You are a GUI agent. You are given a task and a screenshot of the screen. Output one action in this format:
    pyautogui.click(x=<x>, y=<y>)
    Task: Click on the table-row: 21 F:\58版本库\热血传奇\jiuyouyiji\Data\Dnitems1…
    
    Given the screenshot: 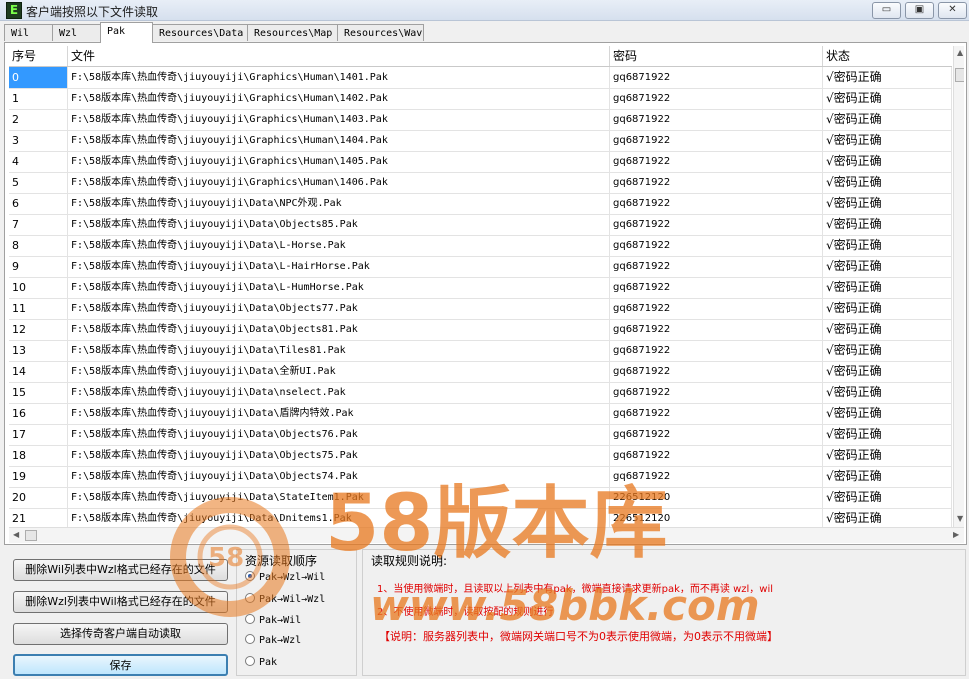 What is the action you would take?
    pyautogui.click(x=480, y=517)
    